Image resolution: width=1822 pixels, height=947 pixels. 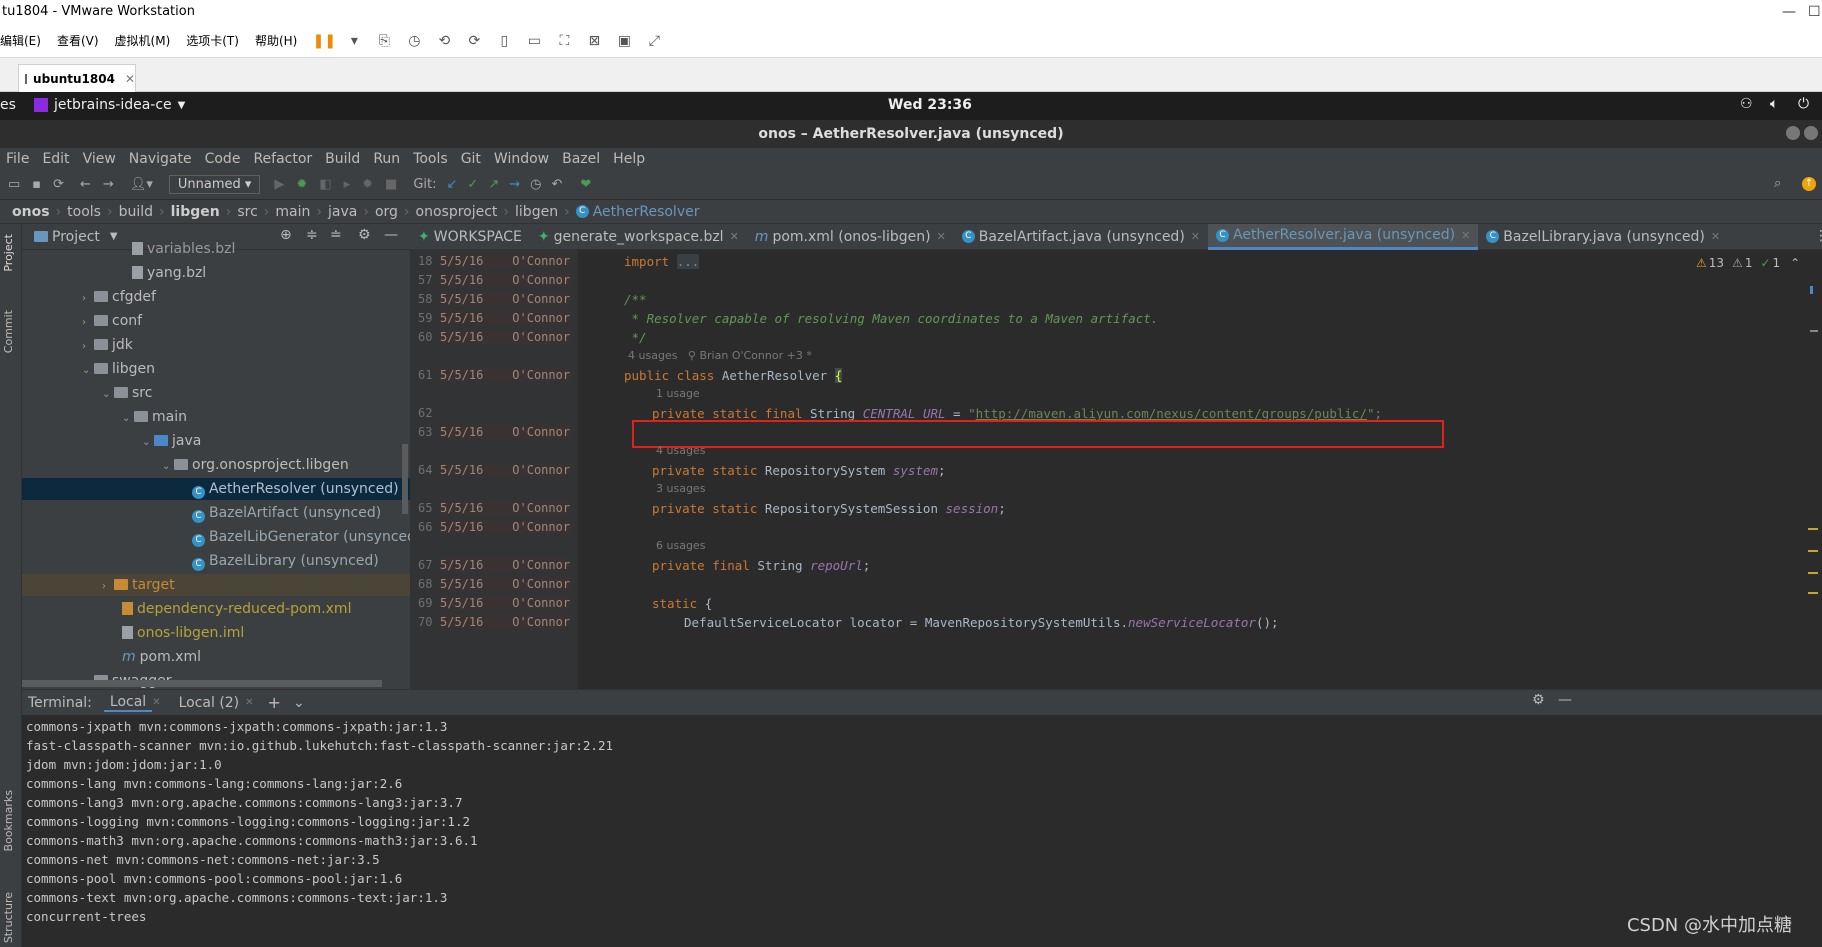 What do you see at coordinates (474, 41) in the screenshot?
I see `snapshot-manager-icon: ⟳` at bounding box center [474, 41].